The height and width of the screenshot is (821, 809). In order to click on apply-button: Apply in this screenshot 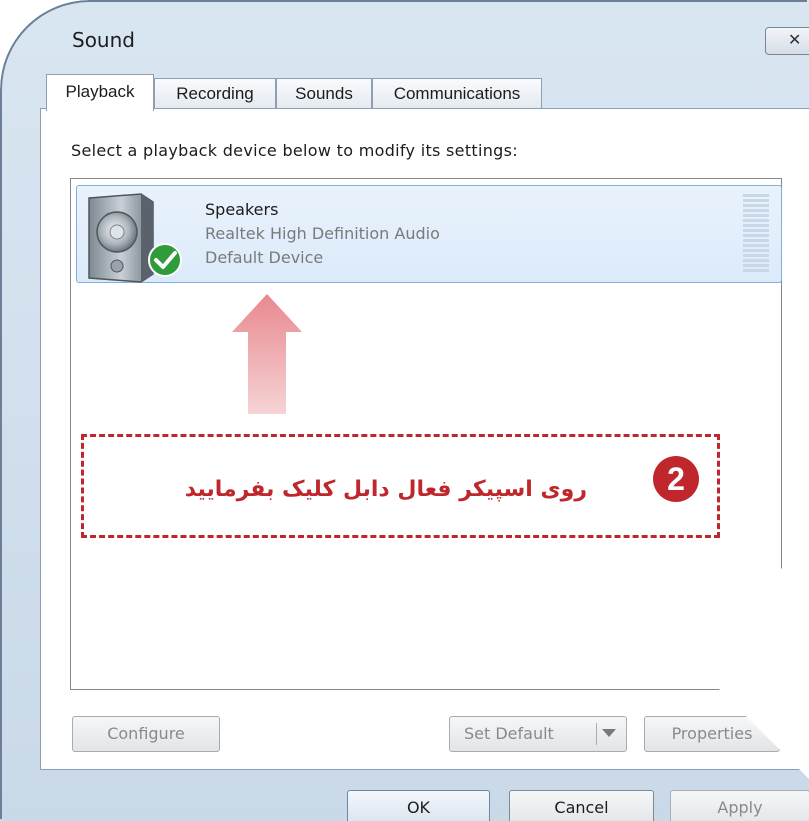, I will do `click(739, 805)`.